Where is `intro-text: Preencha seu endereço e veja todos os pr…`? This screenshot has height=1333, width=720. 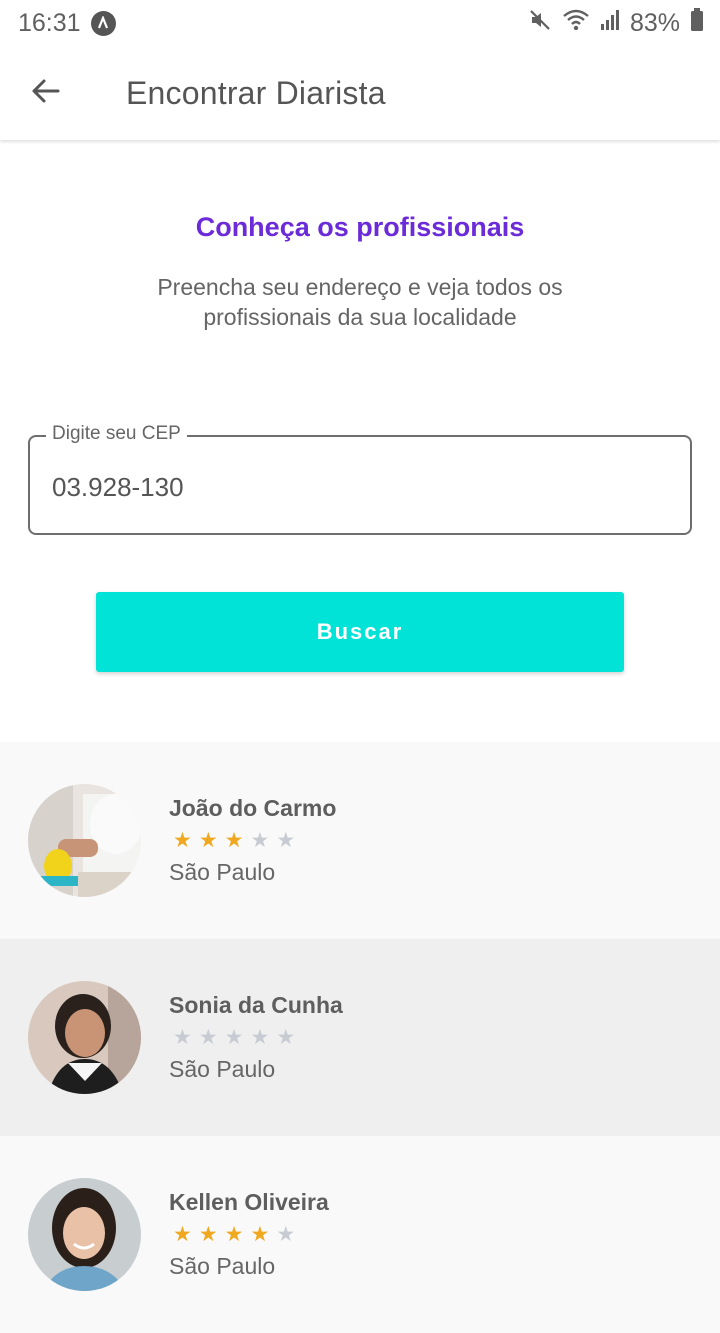
intro-text: Preencha seu endereço e veja todos os pr… is located at coordinates (360, 302).